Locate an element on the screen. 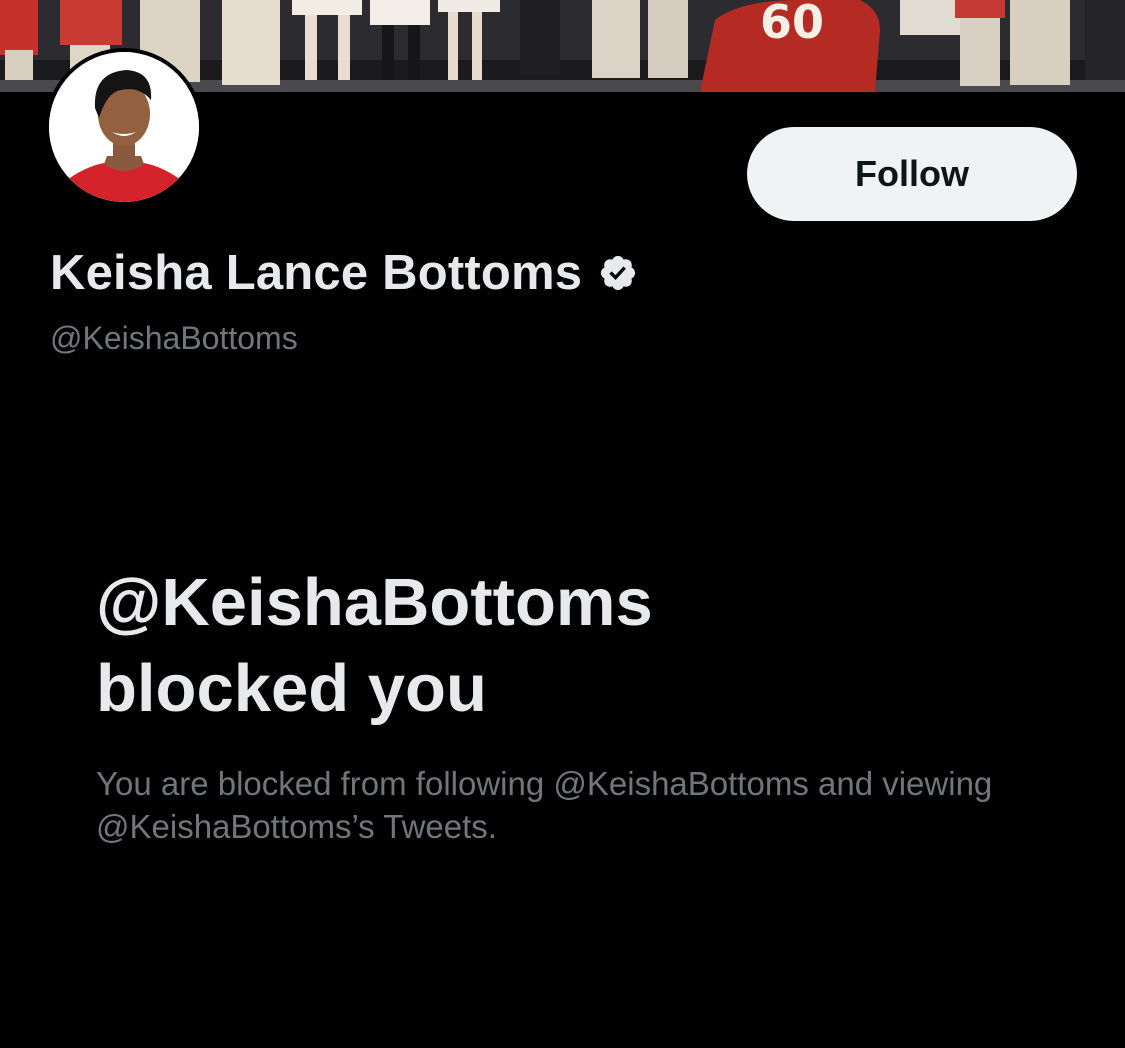  blocked-heading-handle: @KeishaBottoms is located at coordinates (374, 602).